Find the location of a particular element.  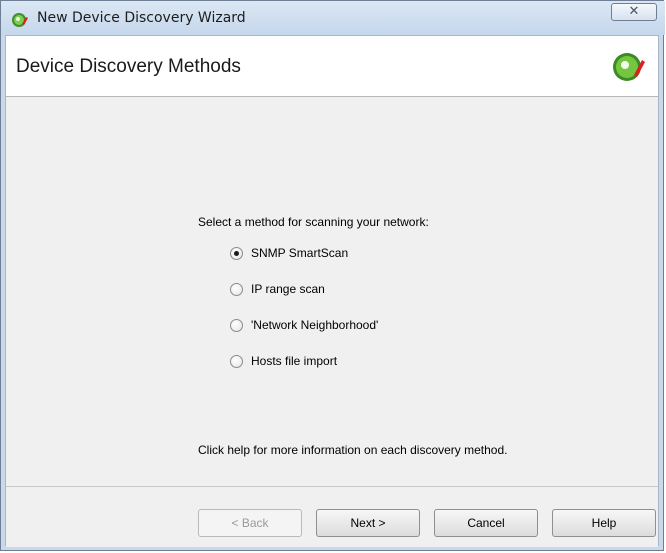

close-button: ✕ is located at coordinates (634, 12).